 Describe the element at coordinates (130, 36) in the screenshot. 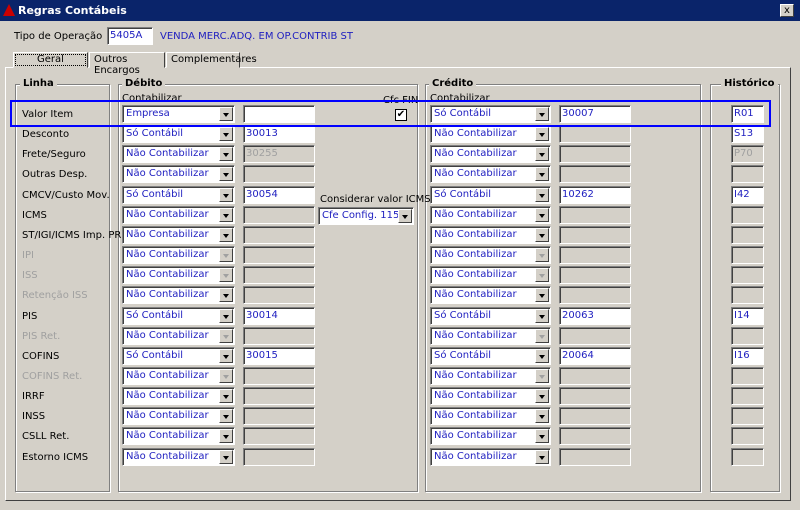

I see `operation-code-input: 5405A` at that location.